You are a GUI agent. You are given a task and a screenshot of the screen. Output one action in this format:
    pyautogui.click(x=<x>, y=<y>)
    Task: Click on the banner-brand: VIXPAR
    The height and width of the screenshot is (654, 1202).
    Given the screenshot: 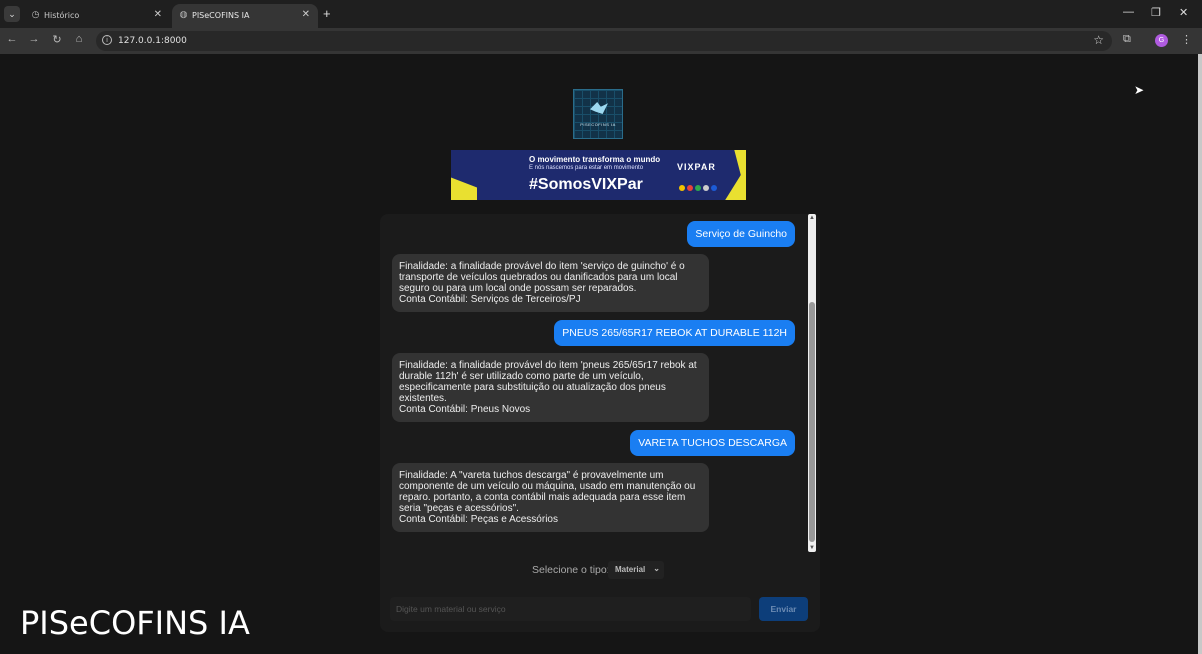 What is the action you would take?
    pyautogui.click(x=696, y=167)
    